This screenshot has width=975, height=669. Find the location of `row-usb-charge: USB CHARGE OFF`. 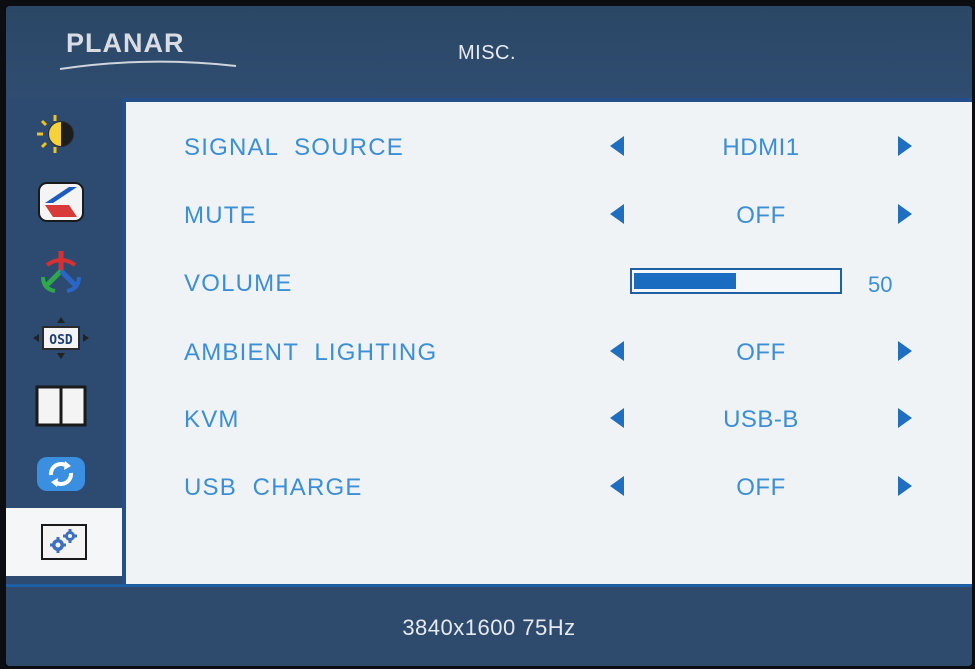

row-usb-charge: USB CHARGE OFF is located at coordinates (549, 486).